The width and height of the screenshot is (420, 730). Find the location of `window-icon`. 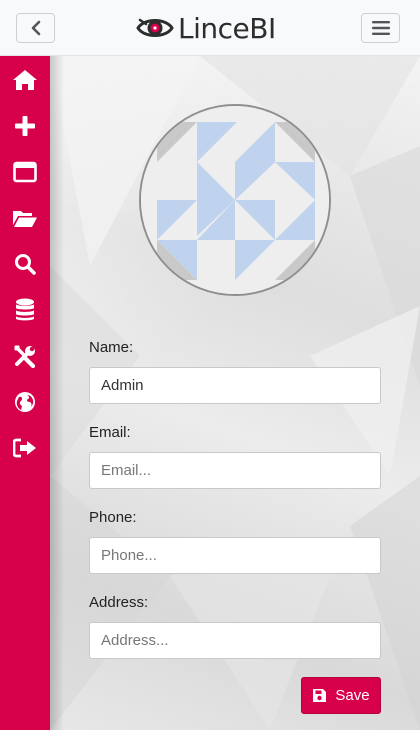

window-icon is located at coordinates (25, 172).